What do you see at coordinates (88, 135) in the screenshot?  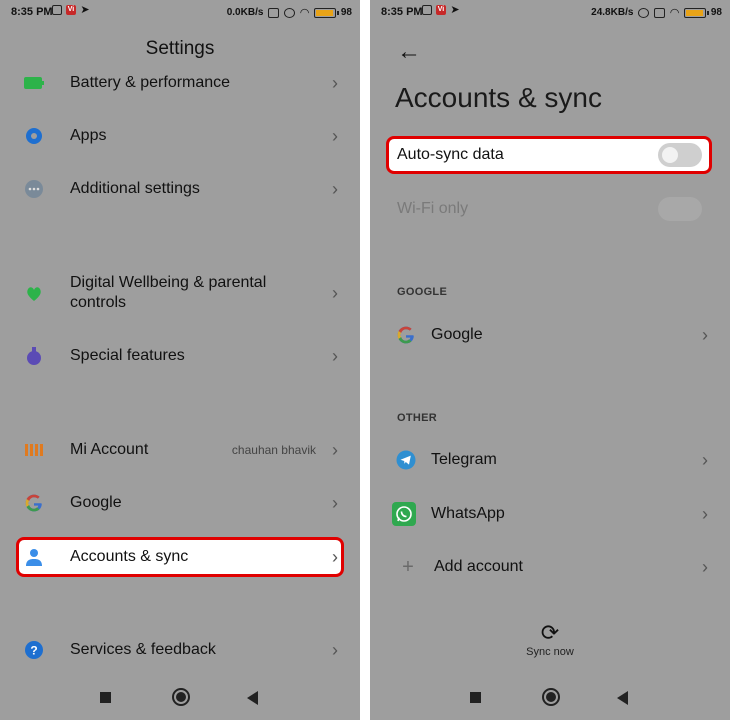 I see `settings-item-label: Apps` at bounding box center [88, 135].